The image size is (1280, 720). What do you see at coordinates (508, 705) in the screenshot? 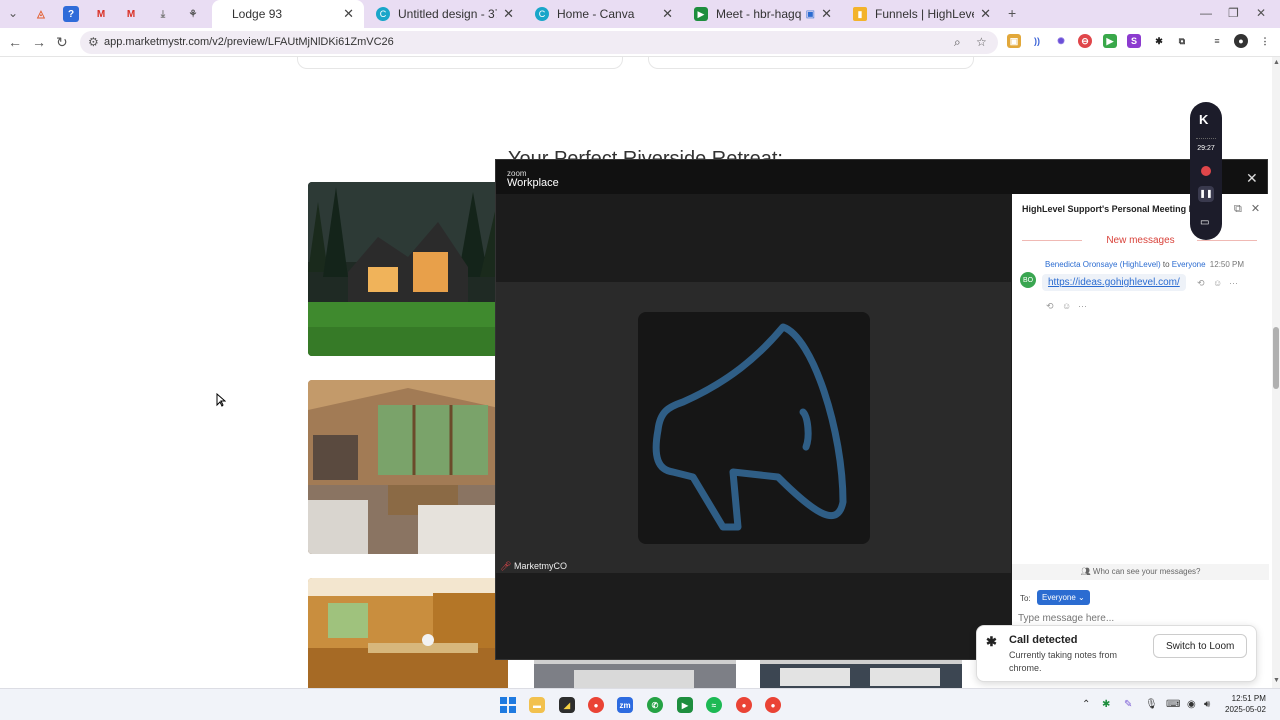
I see `windows-start-icon` at bounding box center [508, 705].